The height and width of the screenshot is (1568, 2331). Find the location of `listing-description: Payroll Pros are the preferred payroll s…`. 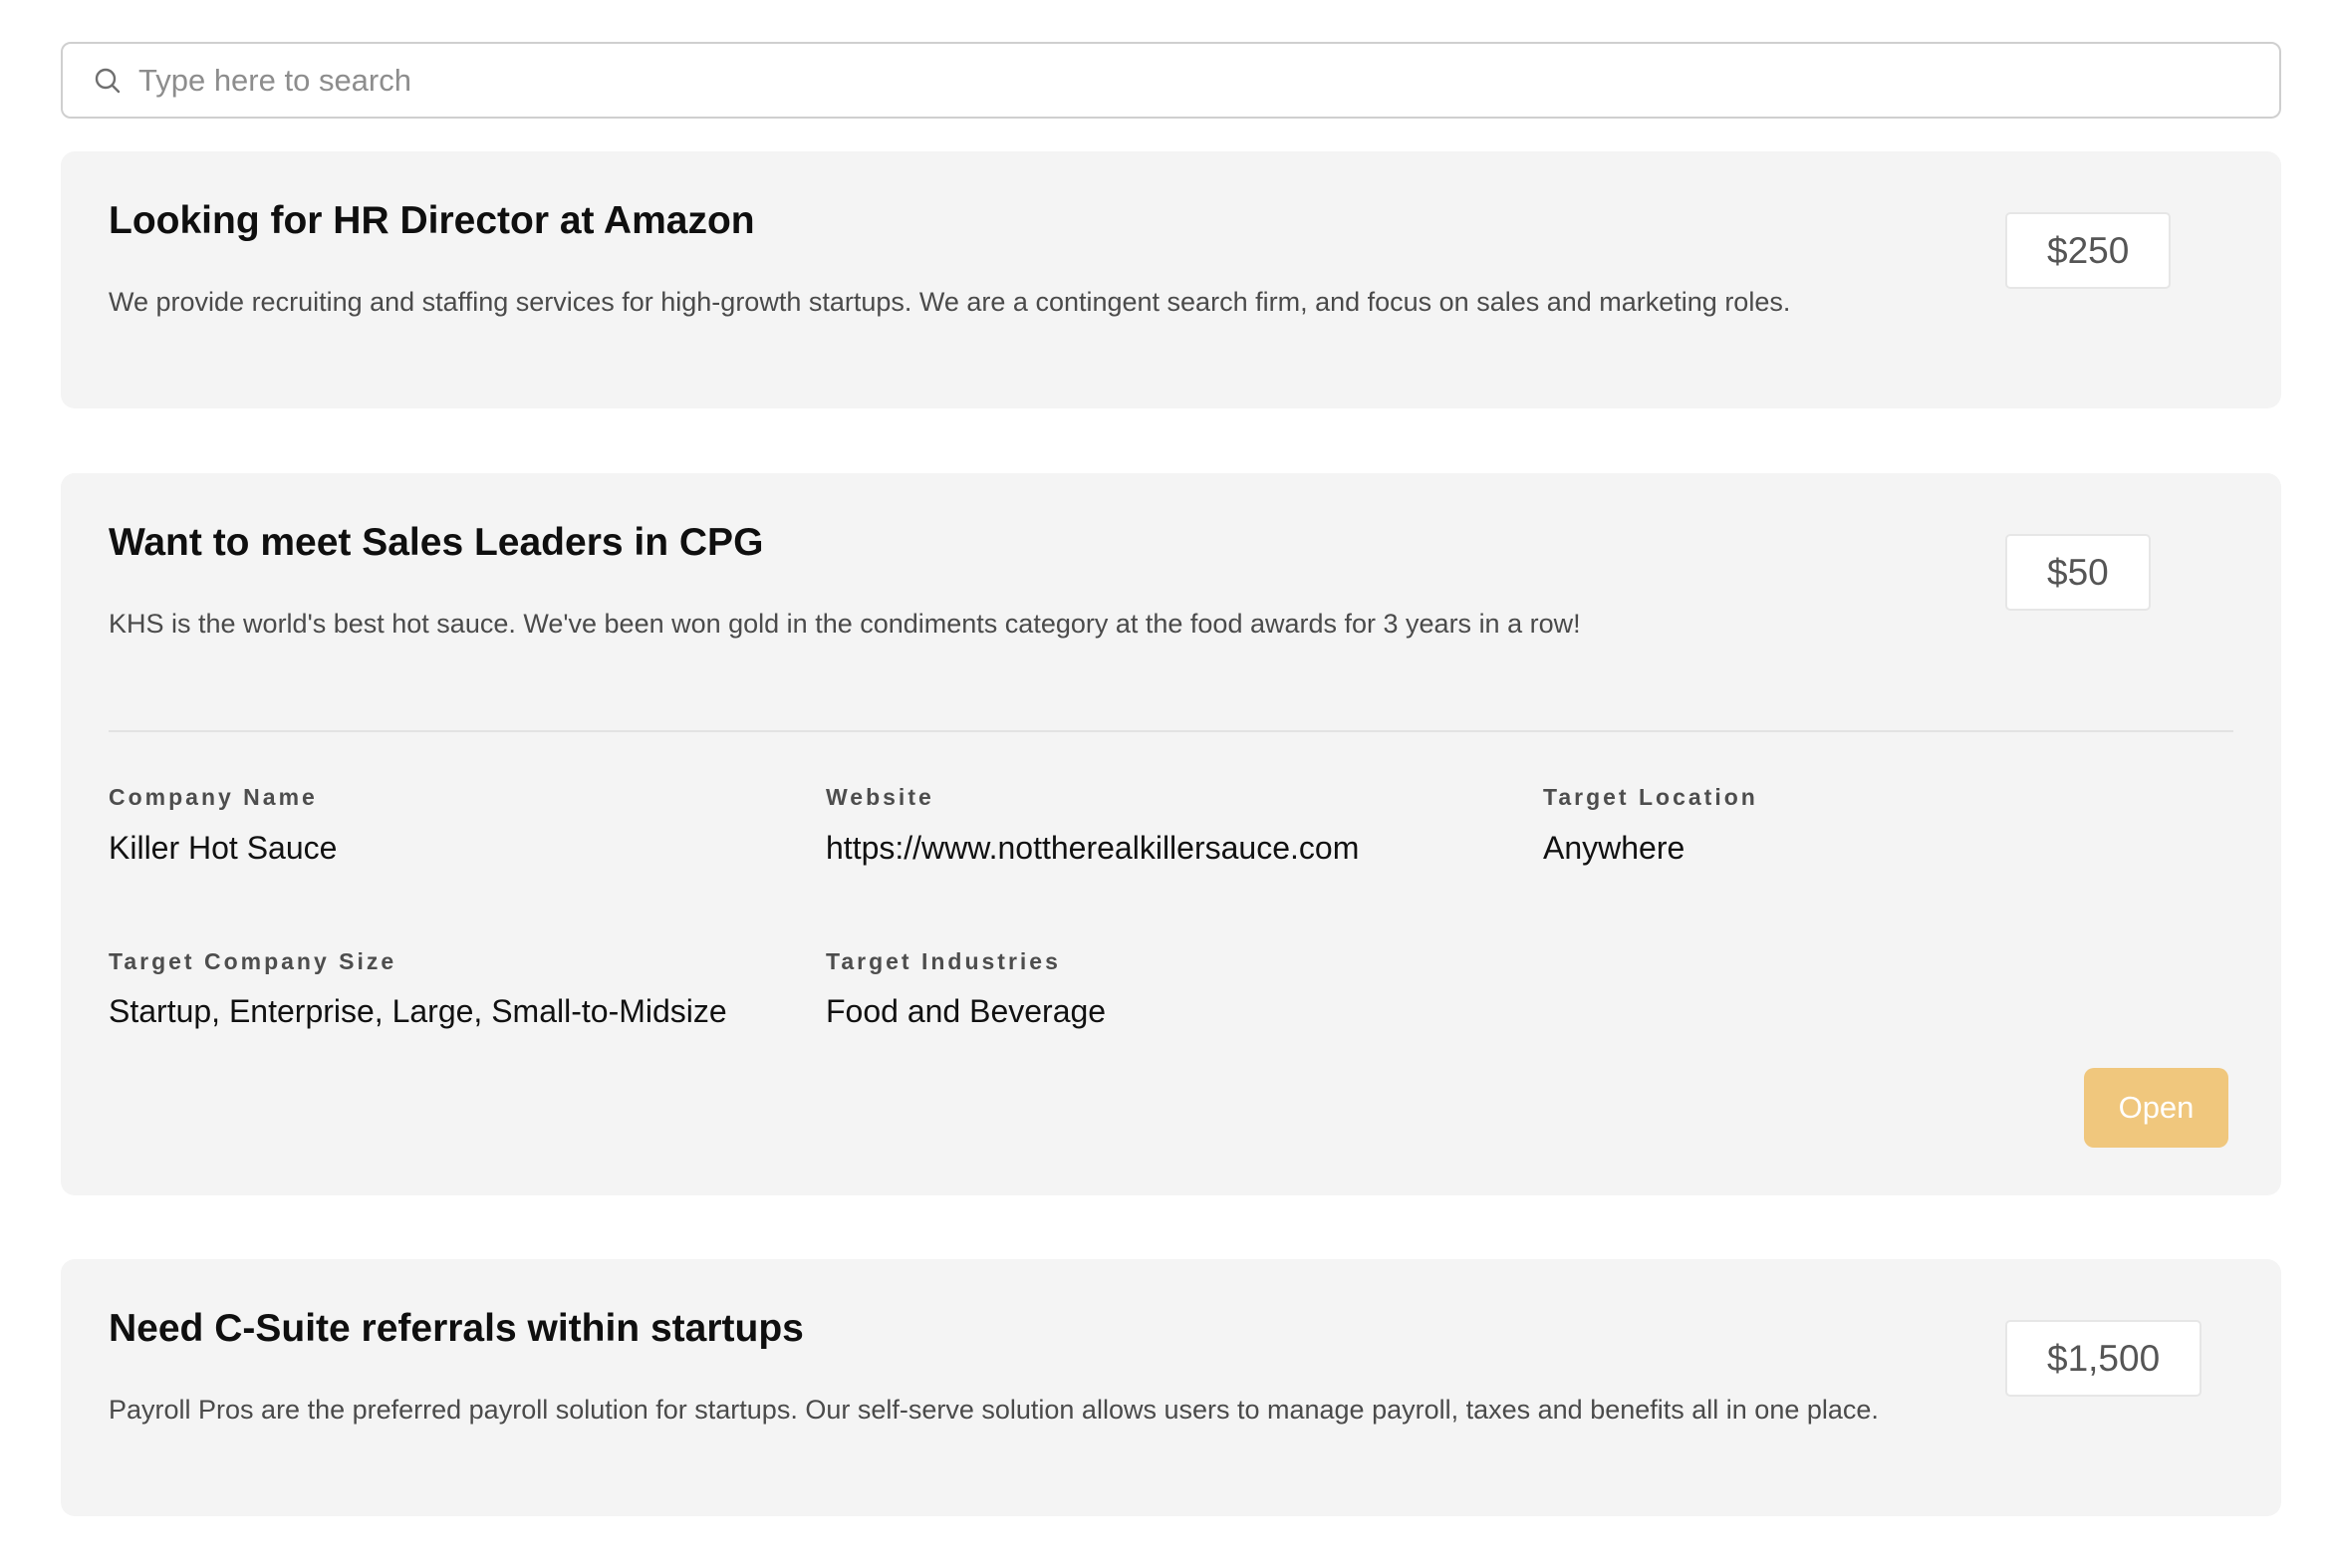

listing-description: Payroll Pros are the preferred payroll s… is located at coordinates (994, 1410).